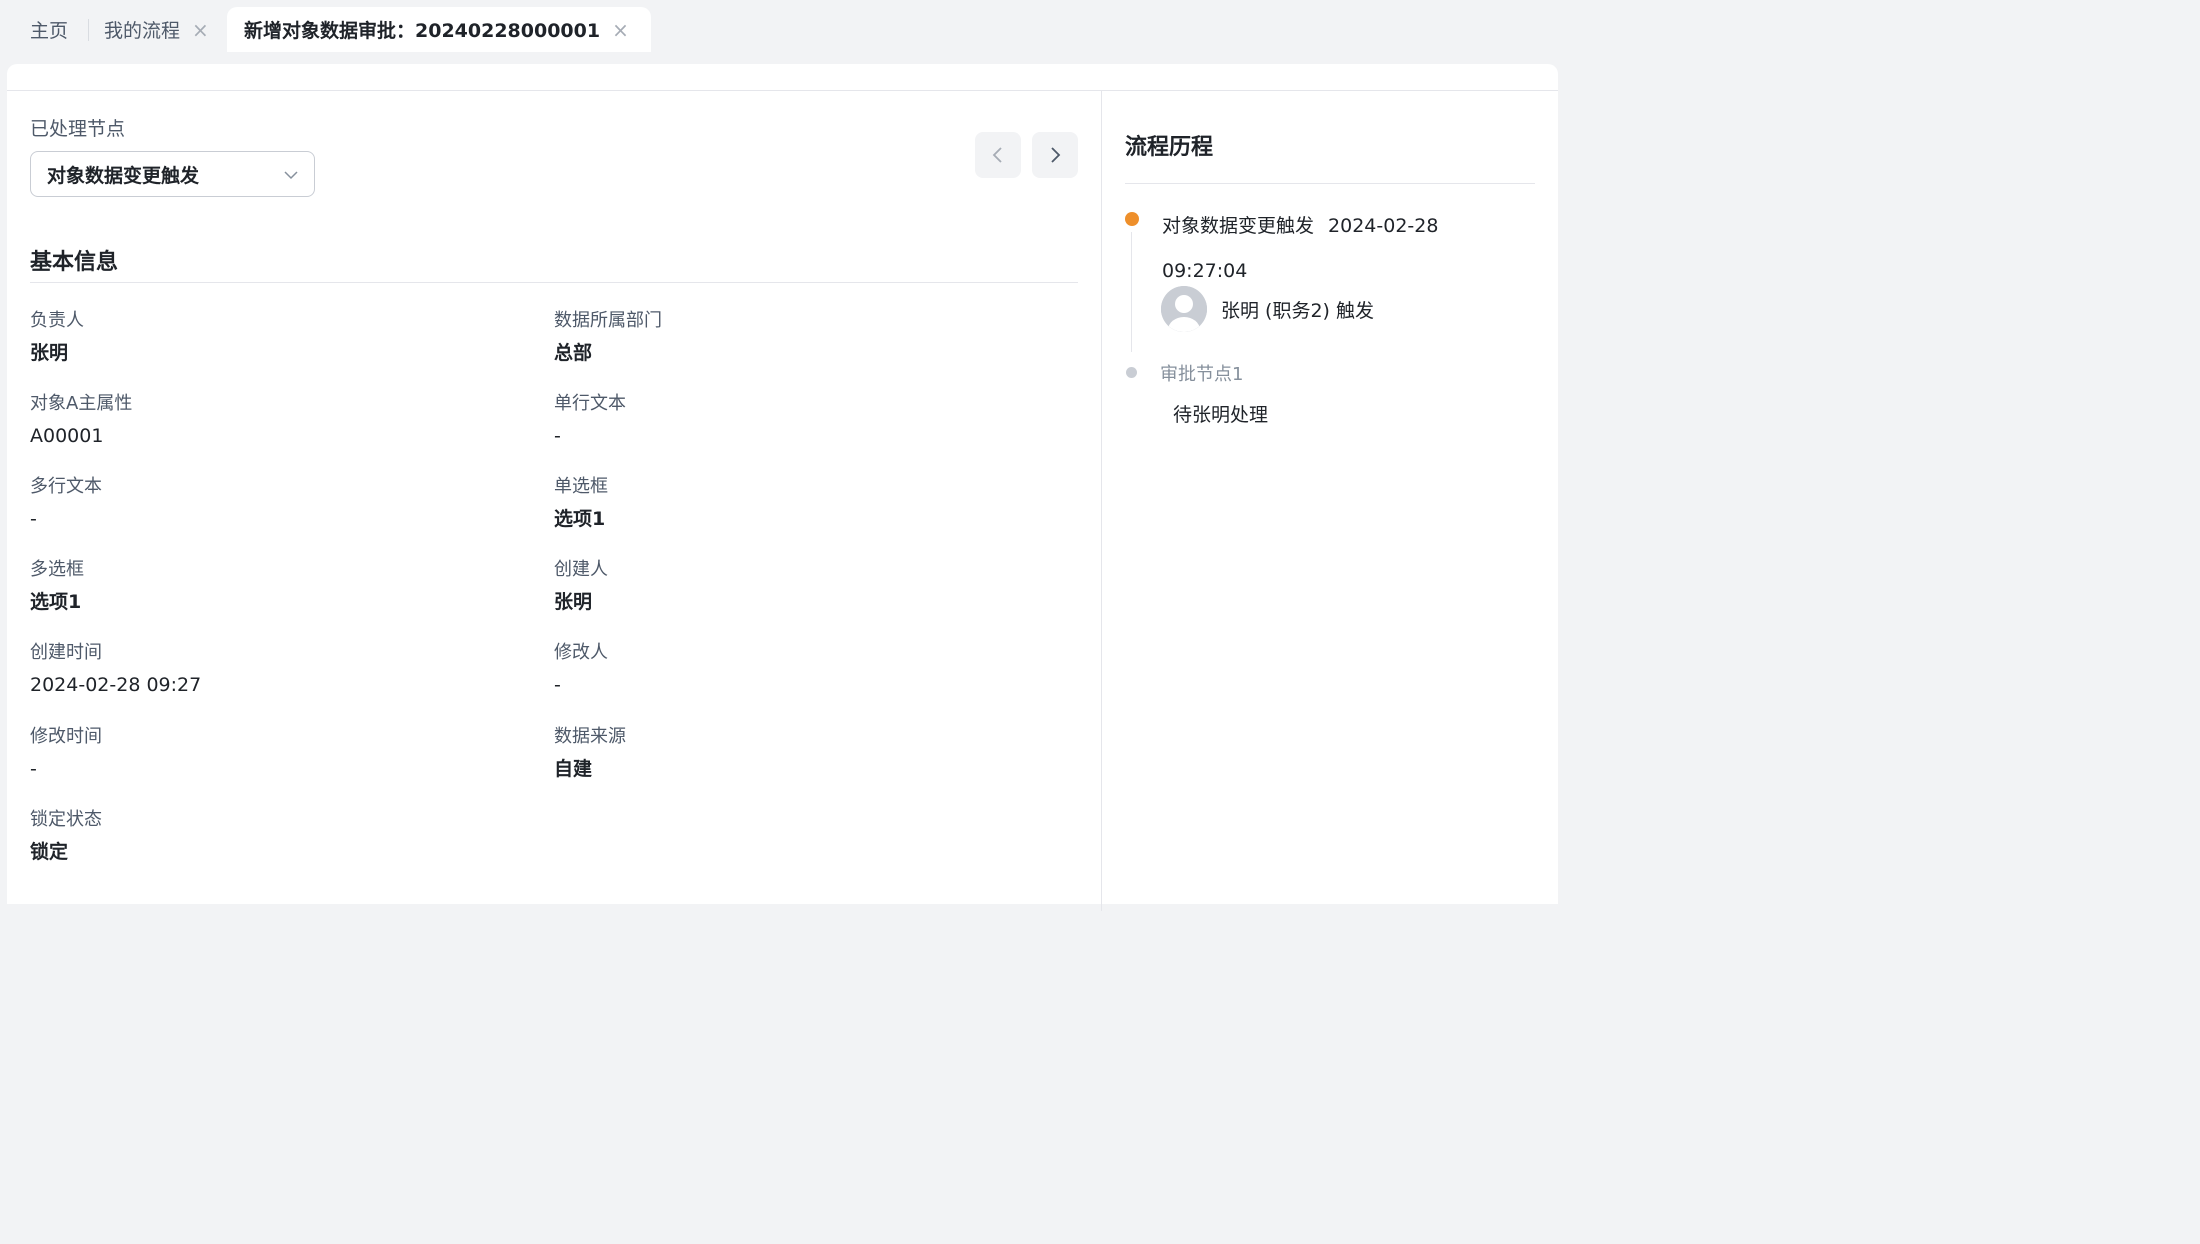 Image resolution: width=2200 pixels, height=1244 pixels. Describe the element at coordinates (1101, 501) in the screenshot. I see `pane-divider` at that location.